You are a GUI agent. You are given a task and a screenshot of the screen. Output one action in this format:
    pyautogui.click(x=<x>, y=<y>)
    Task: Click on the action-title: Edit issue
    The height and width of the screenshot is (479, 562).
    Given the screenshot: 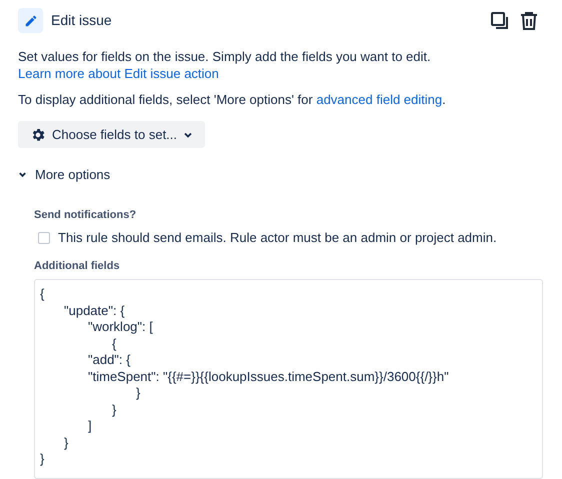 What is the action you would take?
    pyautogui.click(x=81, y=20)
    